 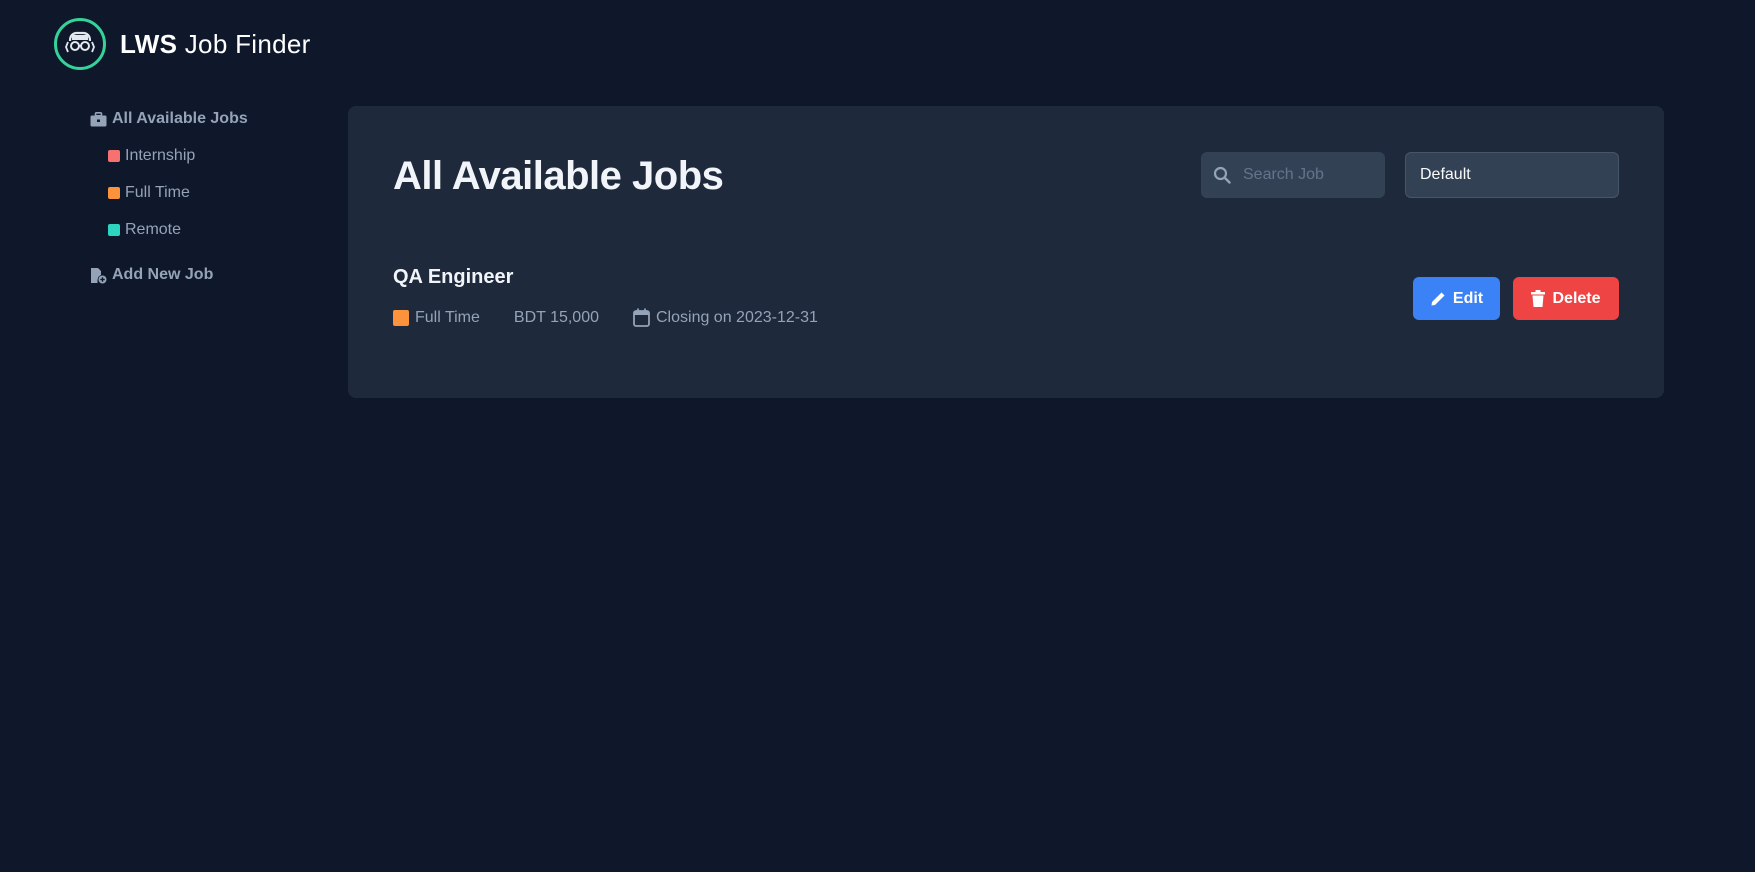 I want to click on briefcase-icon, so click(x=98, y=118).